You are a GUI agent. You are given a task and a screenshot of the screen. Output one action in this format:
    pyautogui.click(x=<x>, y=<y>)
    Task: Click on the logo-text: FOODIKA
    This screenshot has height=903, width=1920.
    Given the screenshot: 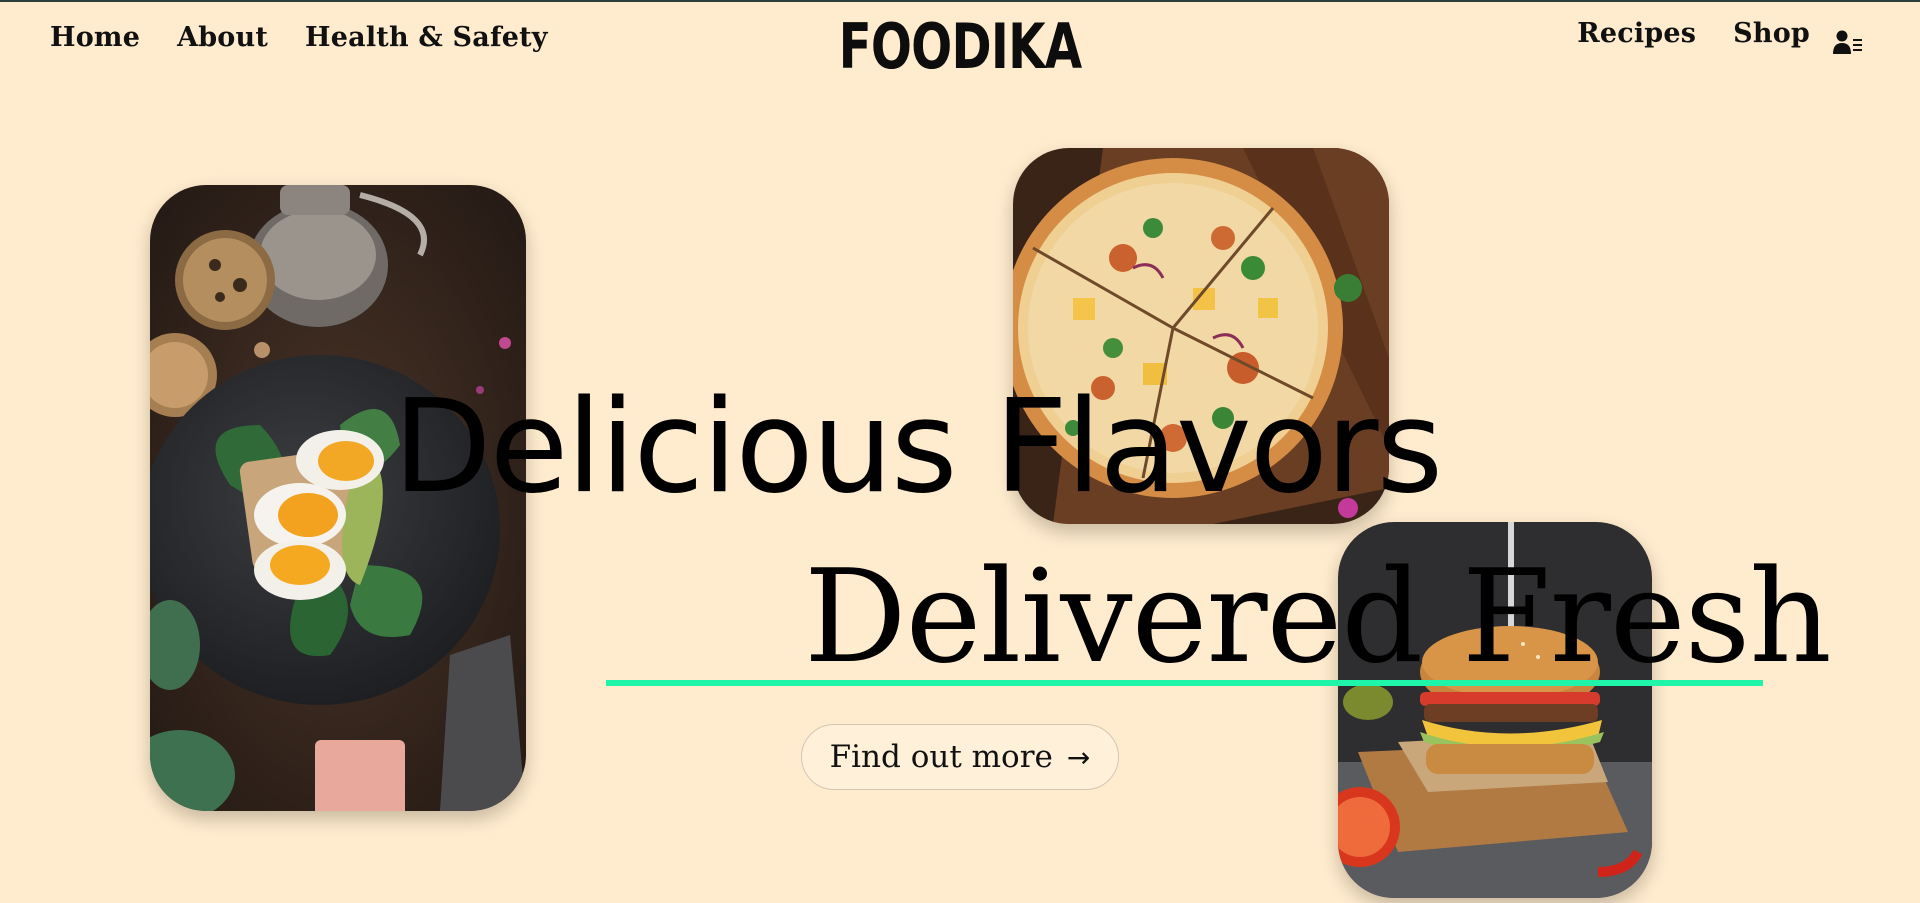 What is the action you would take?
    pyautogui.click(x=960, y=46)
    